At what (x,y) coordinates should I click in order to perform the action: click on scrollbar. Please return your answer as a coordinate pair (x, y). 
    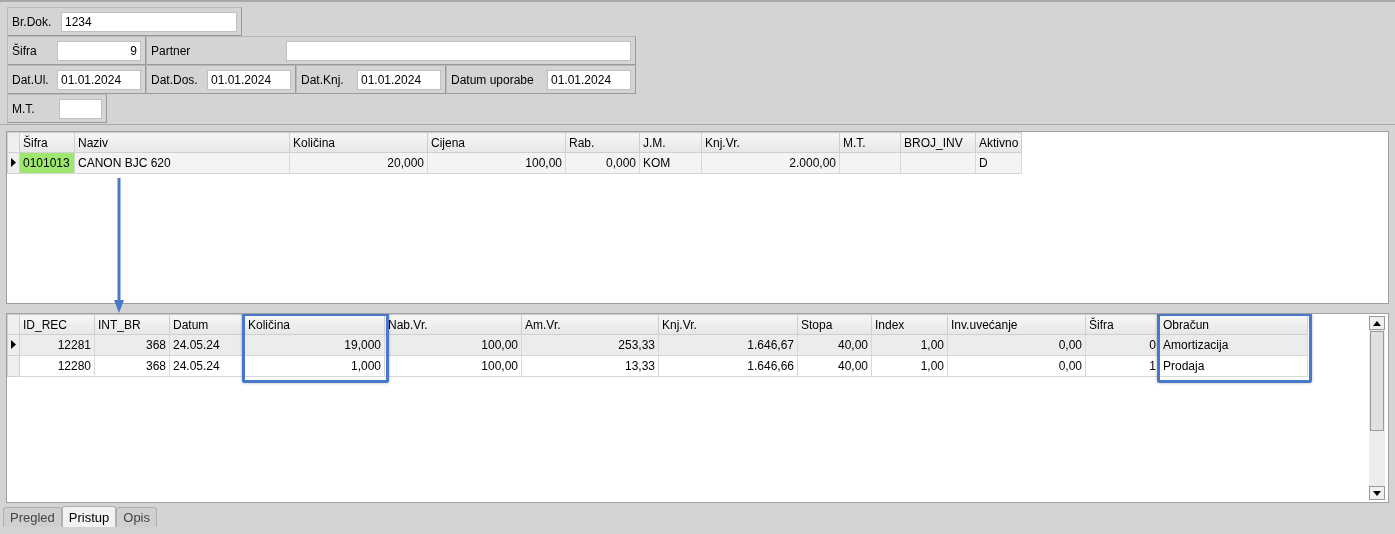
    Looking at the image, I should click on (1377, 408).